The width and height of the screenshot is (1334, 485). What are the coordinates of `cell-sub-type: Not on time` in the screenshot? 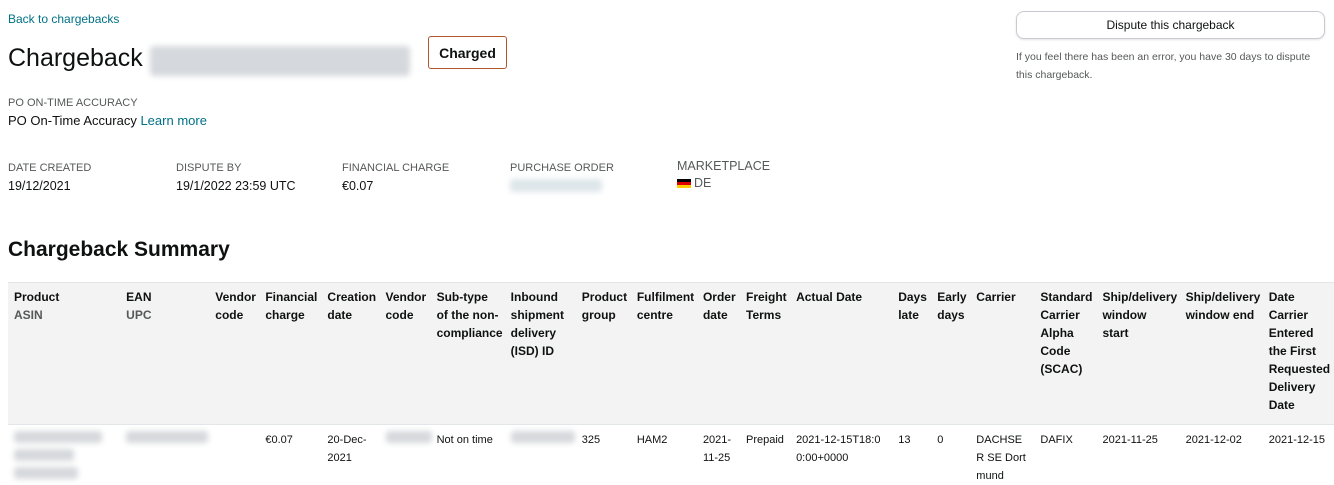 It's located at (468, 455).